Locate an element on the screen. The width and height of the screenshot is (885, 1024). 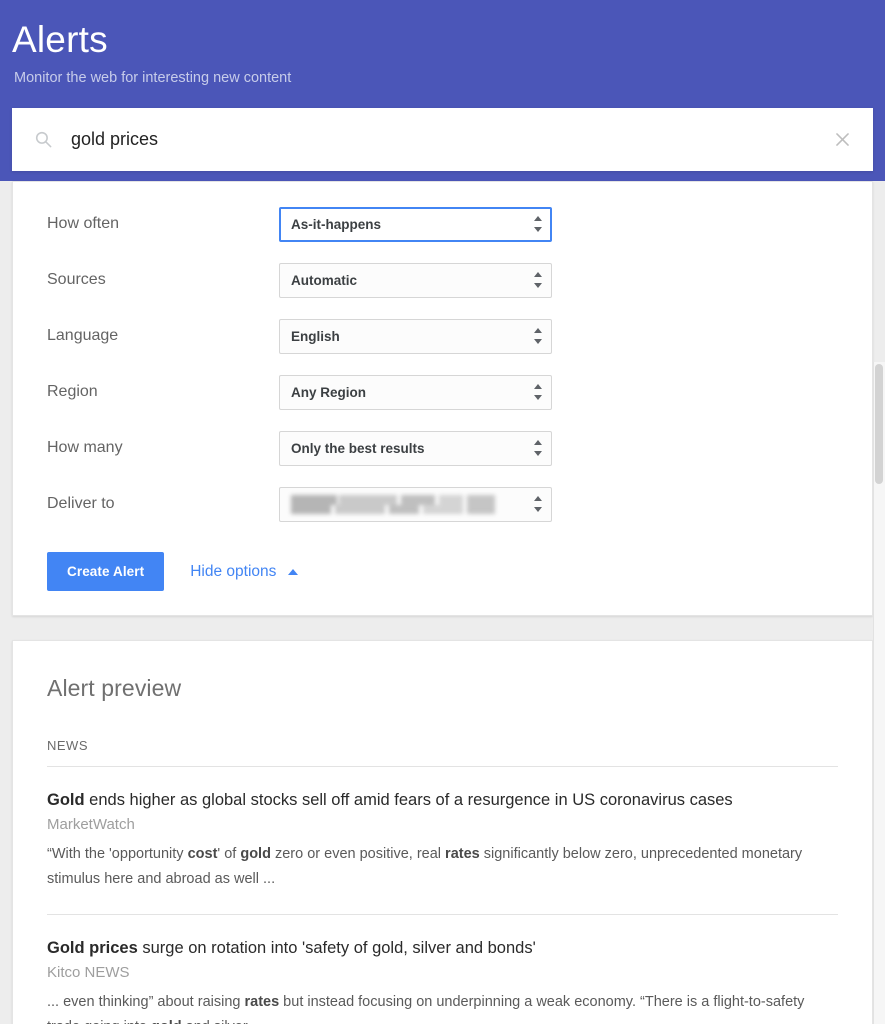
option-select-wrapper: As-it-happens is located at coordinates (415, 224).